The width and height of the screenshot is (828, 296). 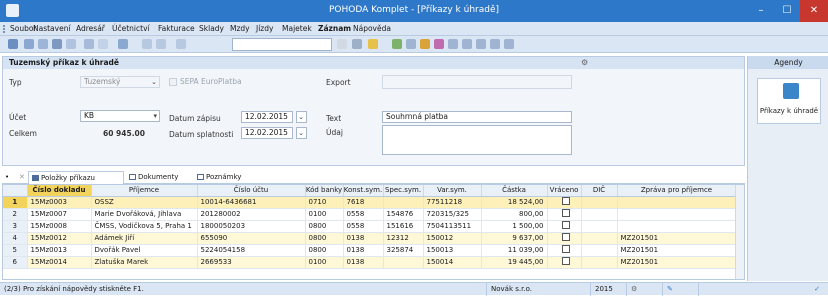 I want to click on col-zprava: Zpráva pro příjemce, so click(x=677, y=191).